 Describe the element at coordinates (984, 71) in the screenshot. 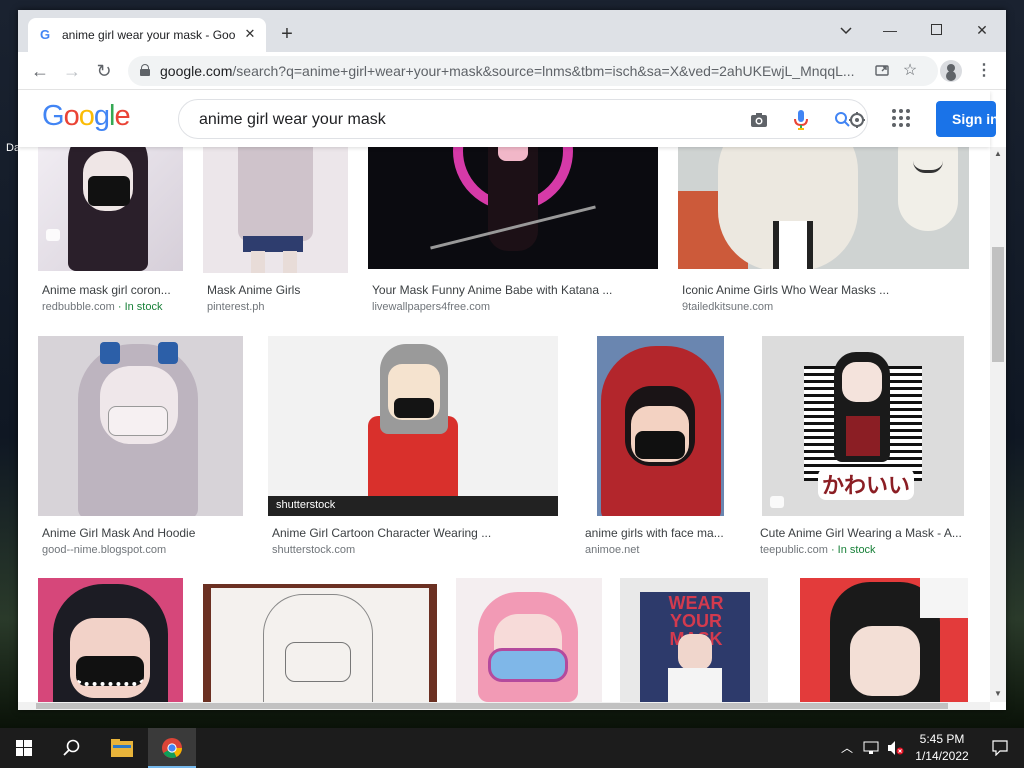

I see `kebab-menu-icon: ⋮` at that location.